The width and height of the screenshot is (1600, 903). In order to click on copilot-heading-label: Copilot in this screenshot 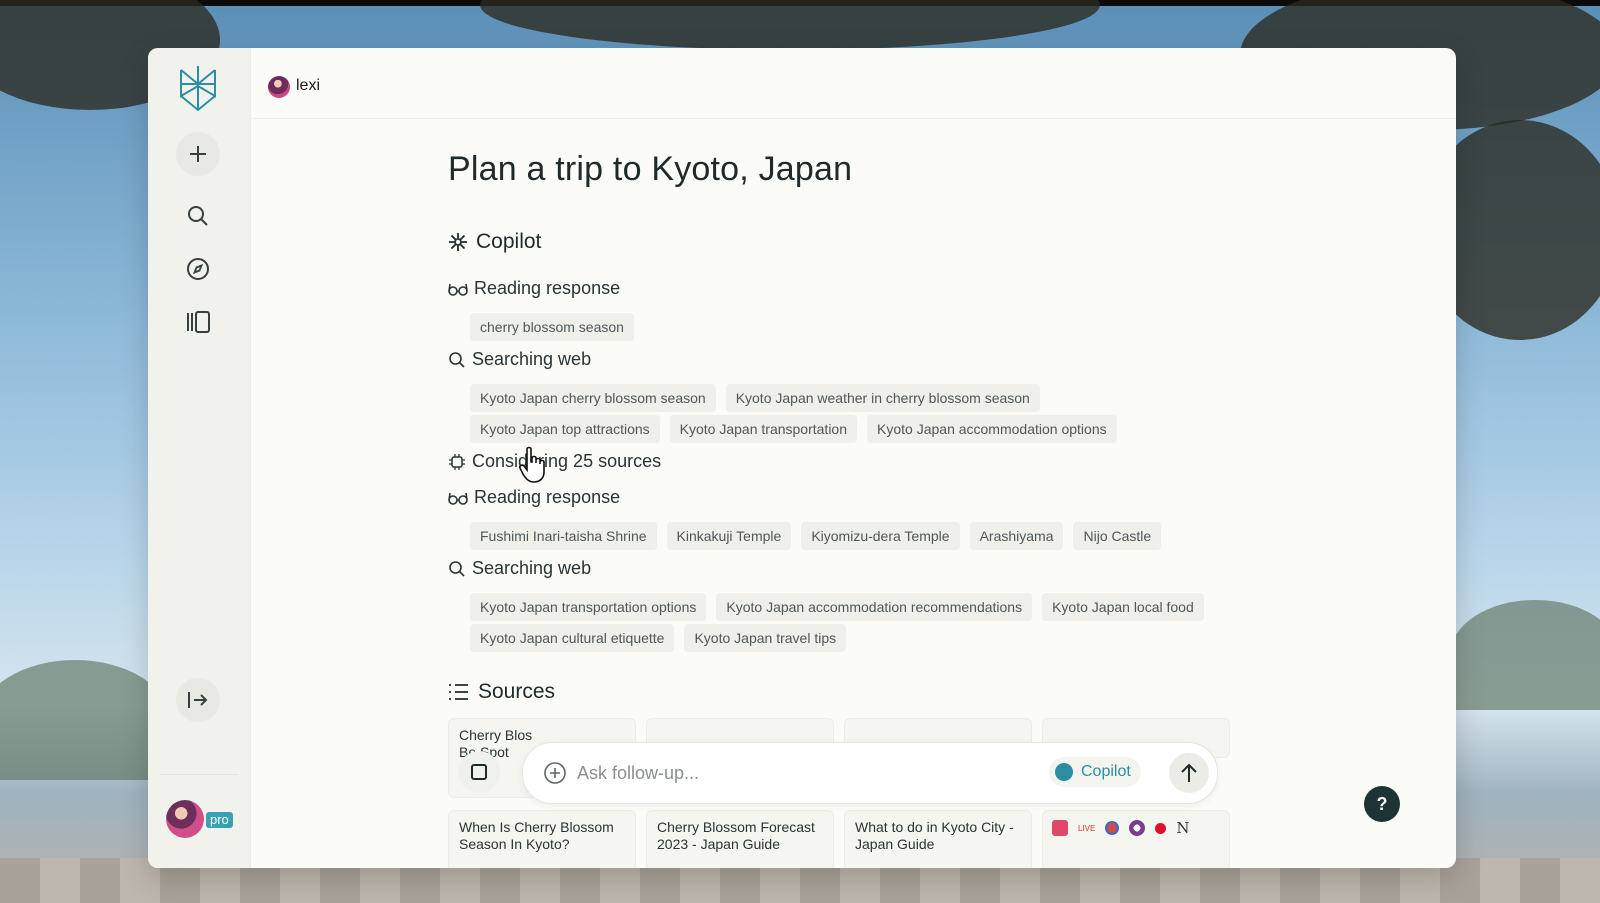, I will do `click(509, 241)`.